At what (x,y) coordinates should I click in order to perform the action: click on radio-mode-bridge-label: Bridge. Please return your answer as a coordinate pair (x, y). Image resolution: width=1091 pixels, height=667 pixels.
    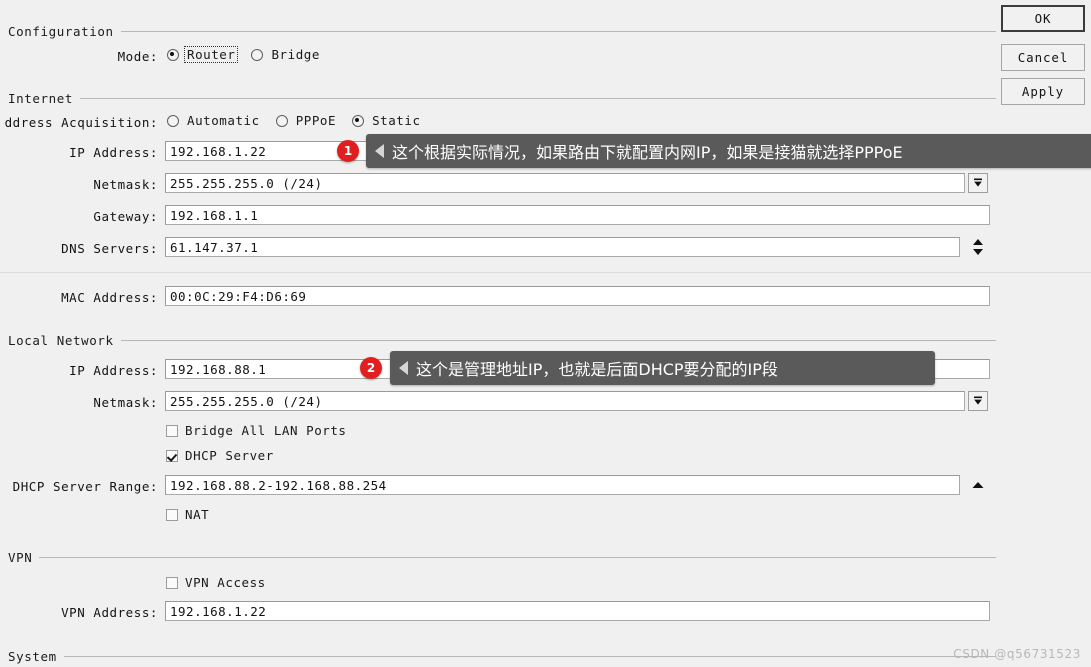
    Looking at the image, I should click on (295, 54).